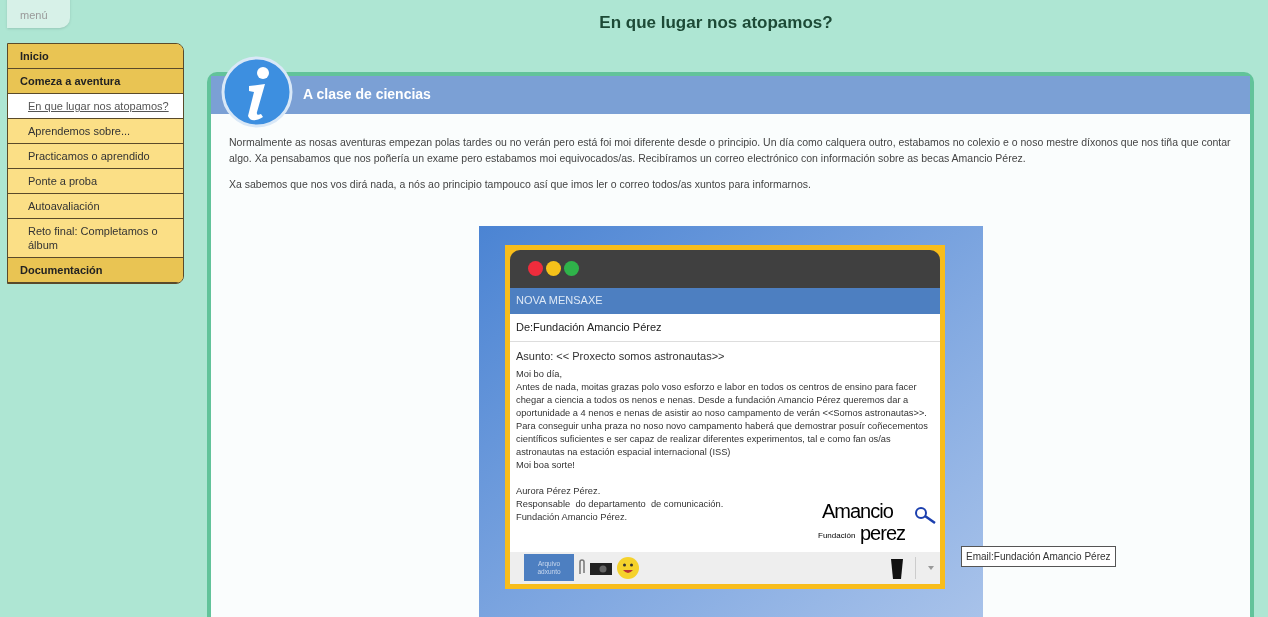 The height and width of the screenshot is (617, 1268). Describe the element at coordinates (925, 514) in the screenshot. I see `magnifier-icon` at that location.